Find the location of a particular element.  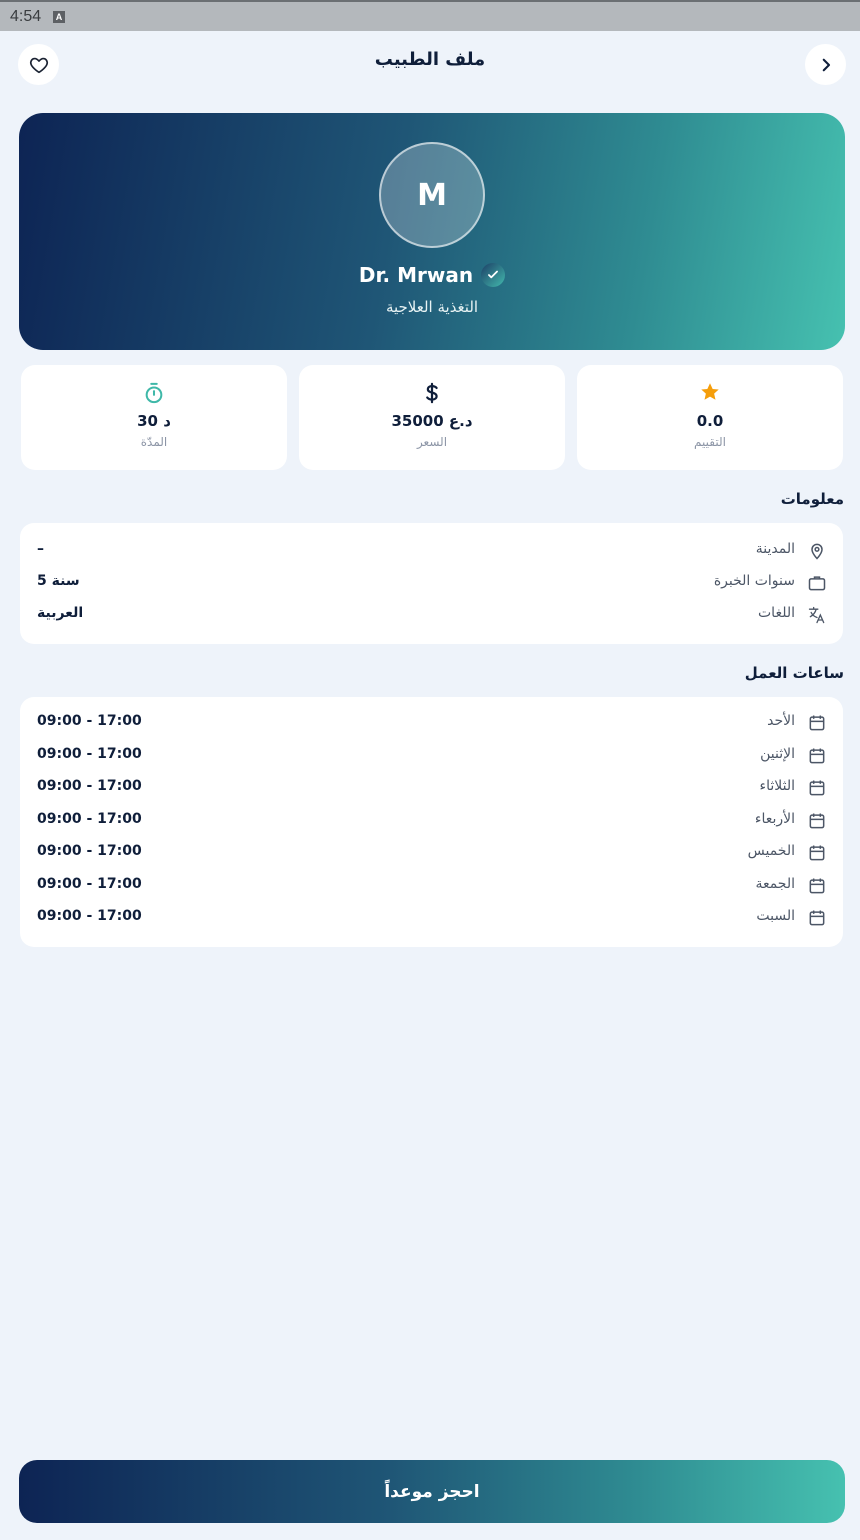

back-button is located at coordinates (825, 64).